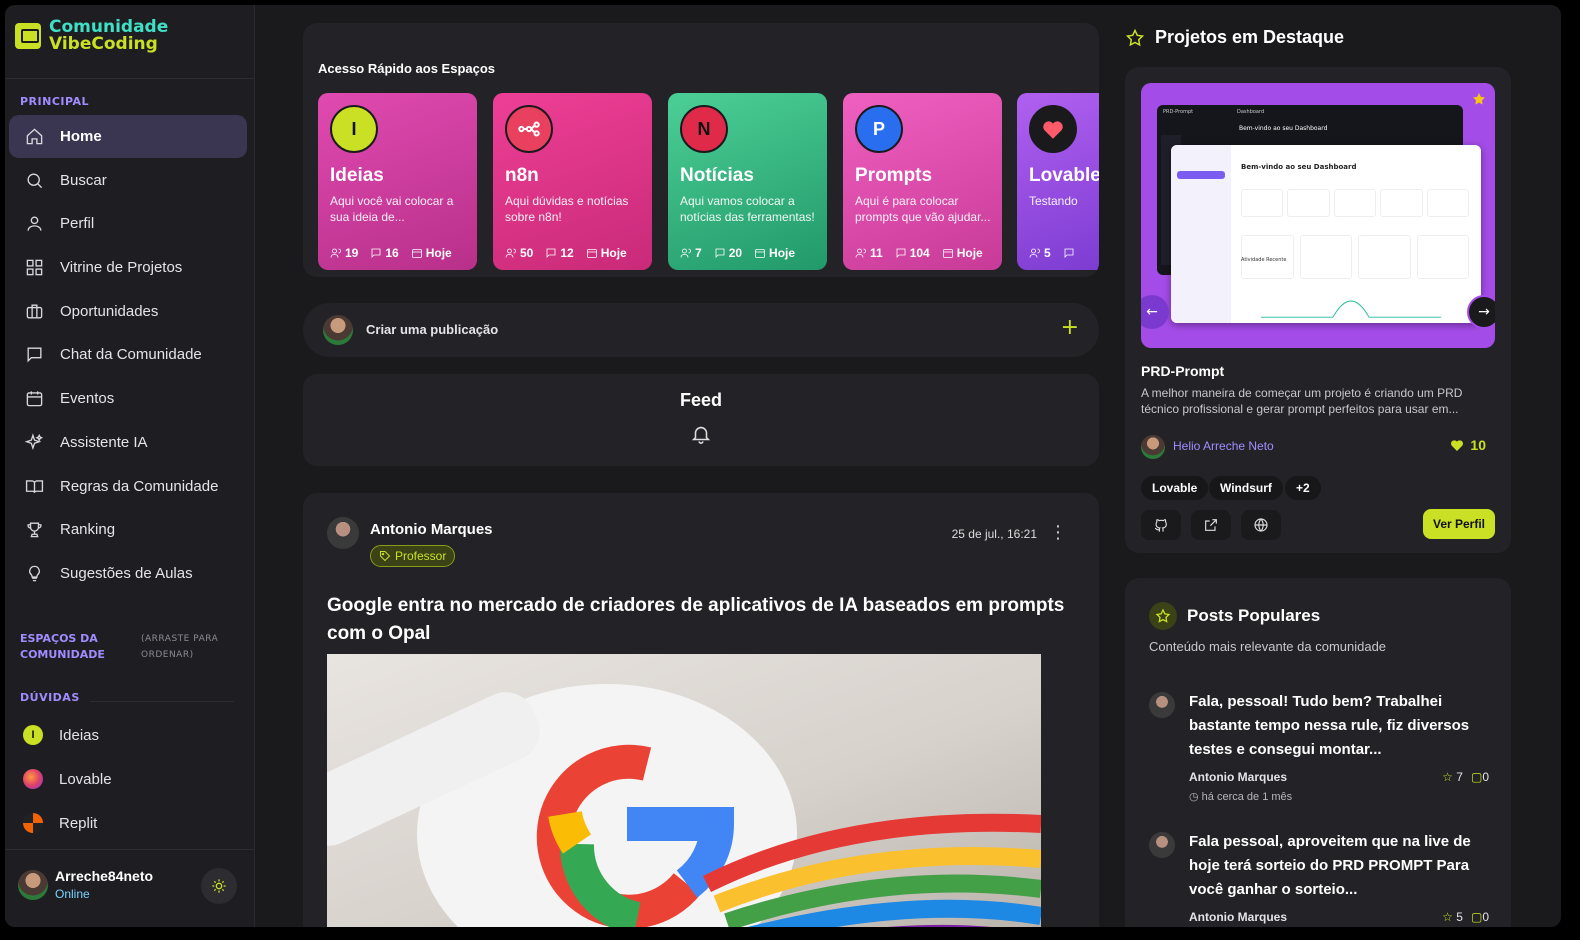  What do you see at coordinates (527, 253) in the screenshot?
I see `members-count: 50` at bounding box center [527, 253].